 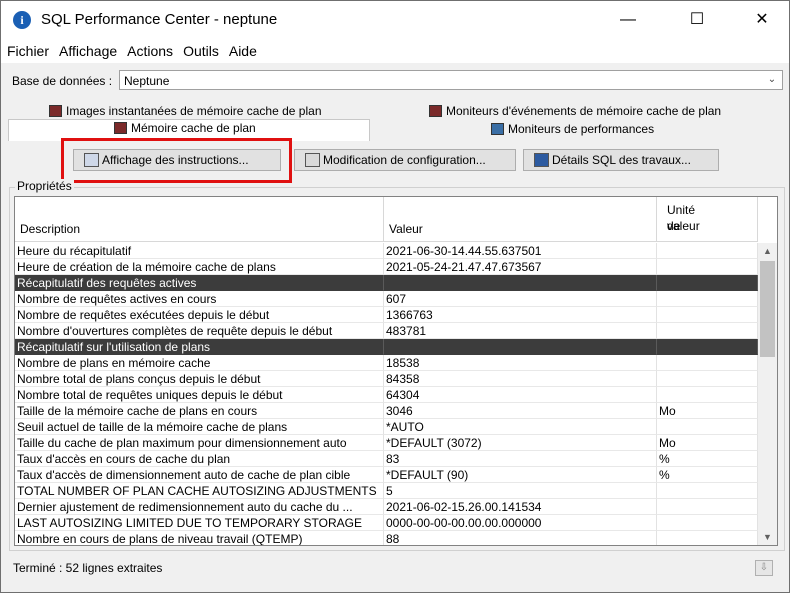 I want to click on app-info-icon: i, so click(x=22, y=20).